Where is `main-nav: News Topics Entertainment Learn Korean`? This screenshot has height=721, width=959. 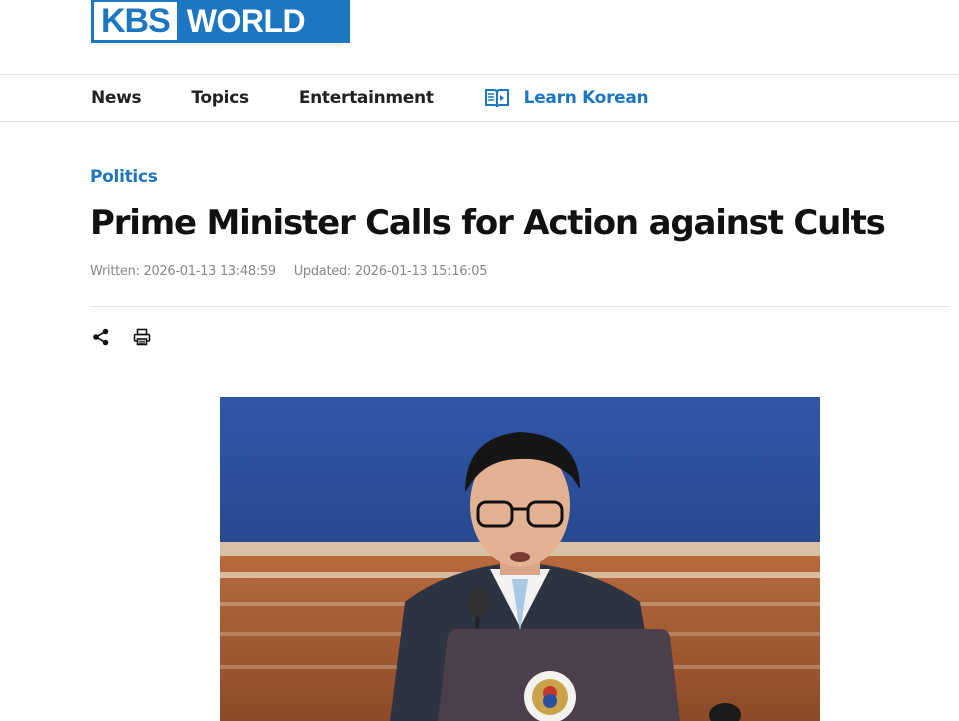
main-nav: News Topics Entertainment Learn Korean is located at coordinates (370, 98).